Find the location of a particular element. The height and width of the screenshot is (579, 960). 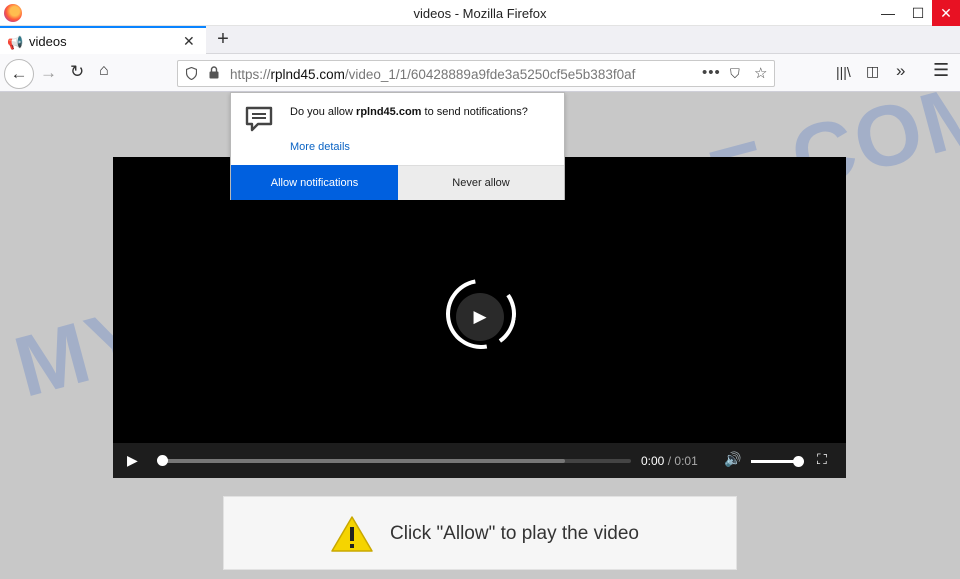

allow-notifications-button: Allow notifications is located at coordinates (314, 182).